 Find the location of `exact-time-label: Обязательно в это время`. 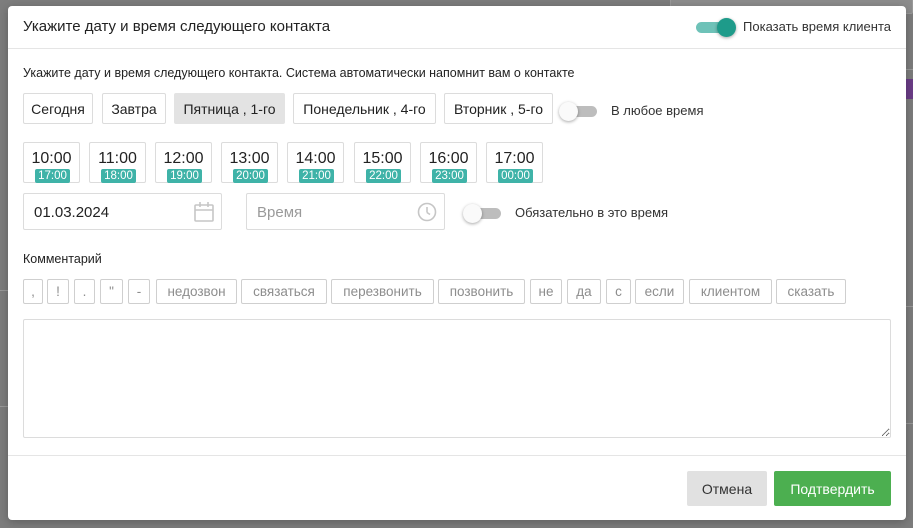

exact-time-label: Обязательно в это время is located at coordinates (592, 212).